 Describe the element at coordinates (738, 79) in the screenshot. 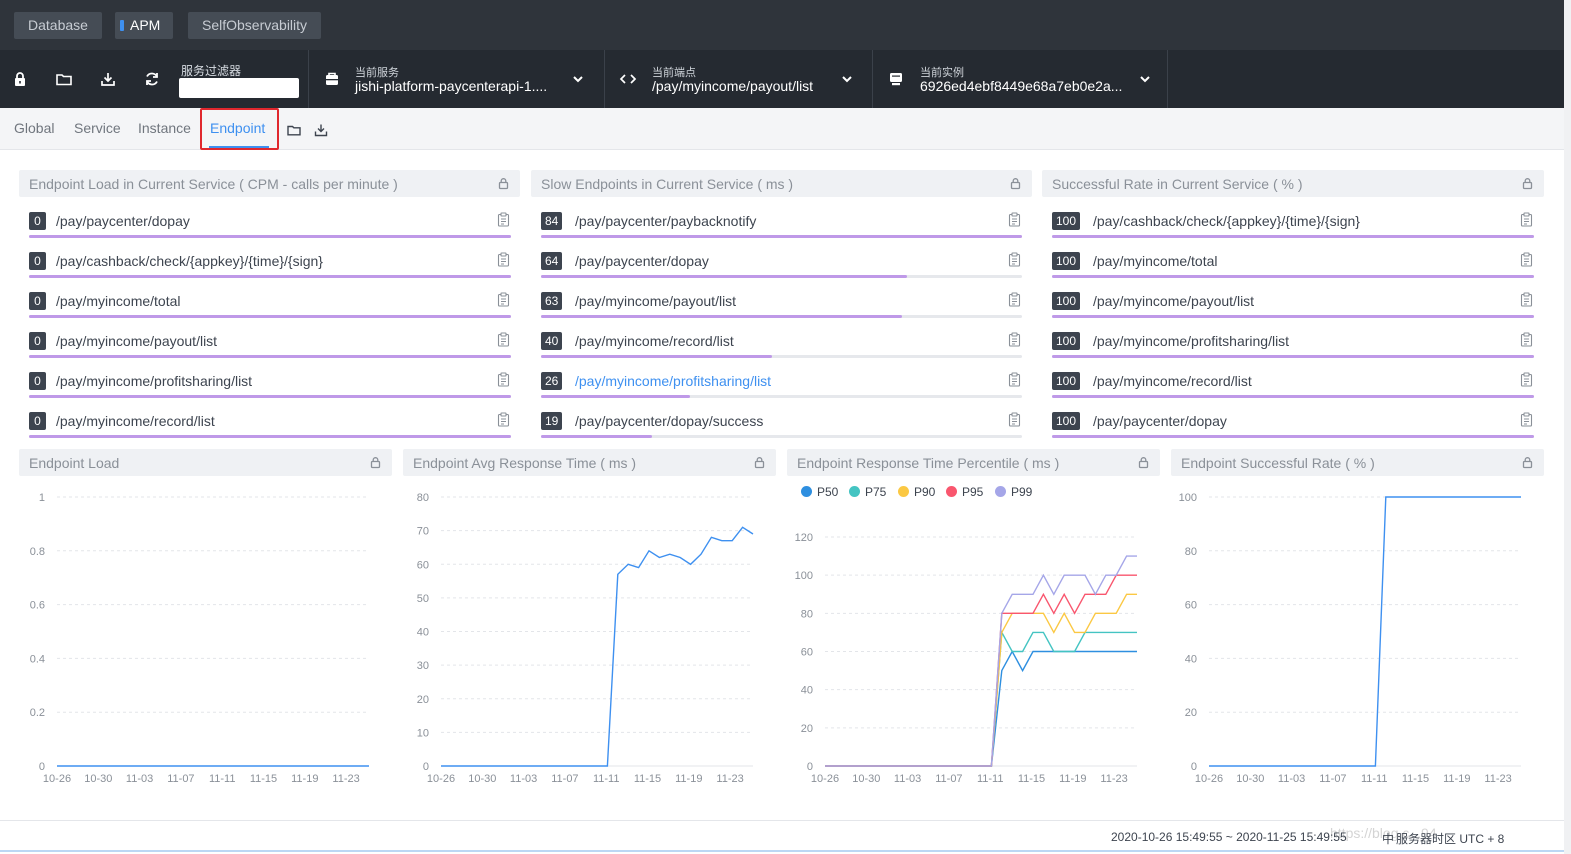

I see `endpoint-selector: 当前端点 /pay/myincome/payout/list` at that location.